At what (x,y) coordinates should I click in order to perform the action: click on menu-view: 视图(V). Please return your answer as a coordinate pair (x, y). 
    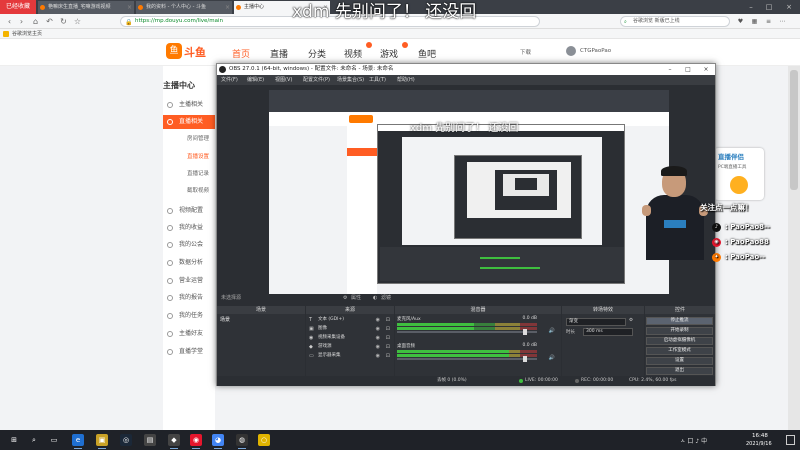
    Looking at the image, I should click on (283, 80).